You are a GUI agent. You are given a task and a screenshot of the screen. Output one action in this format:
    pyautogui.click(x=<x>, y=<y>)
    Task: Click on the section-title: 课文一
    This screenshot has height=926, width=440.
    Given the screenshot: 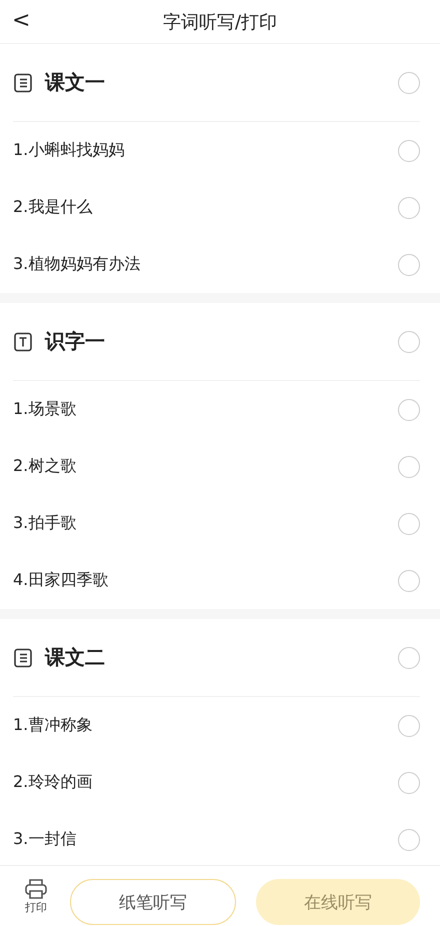 What is the action you would take?
    pyautogui.click(x=75, y=82)
    